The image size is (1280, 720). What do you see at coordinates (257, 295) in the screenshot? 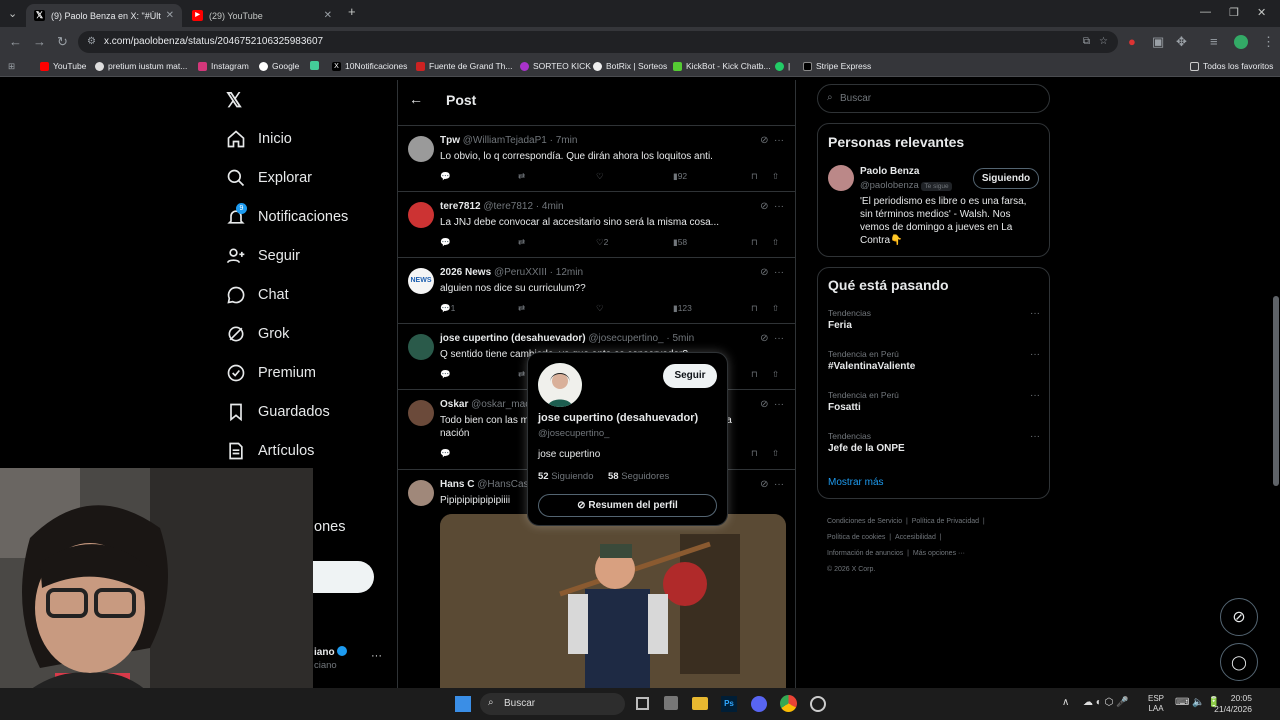
I see `nav-chat: Chat` at bounding box center [257, 295].